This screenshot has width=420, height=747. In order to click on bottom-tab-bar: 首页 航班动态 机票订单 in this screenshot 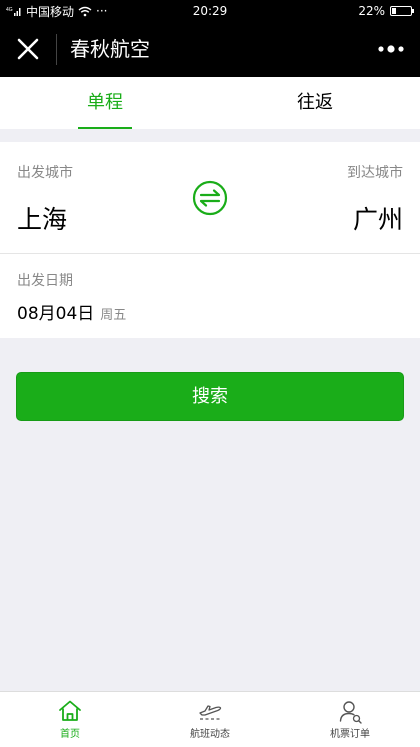, I will do `click(210, 719)`.